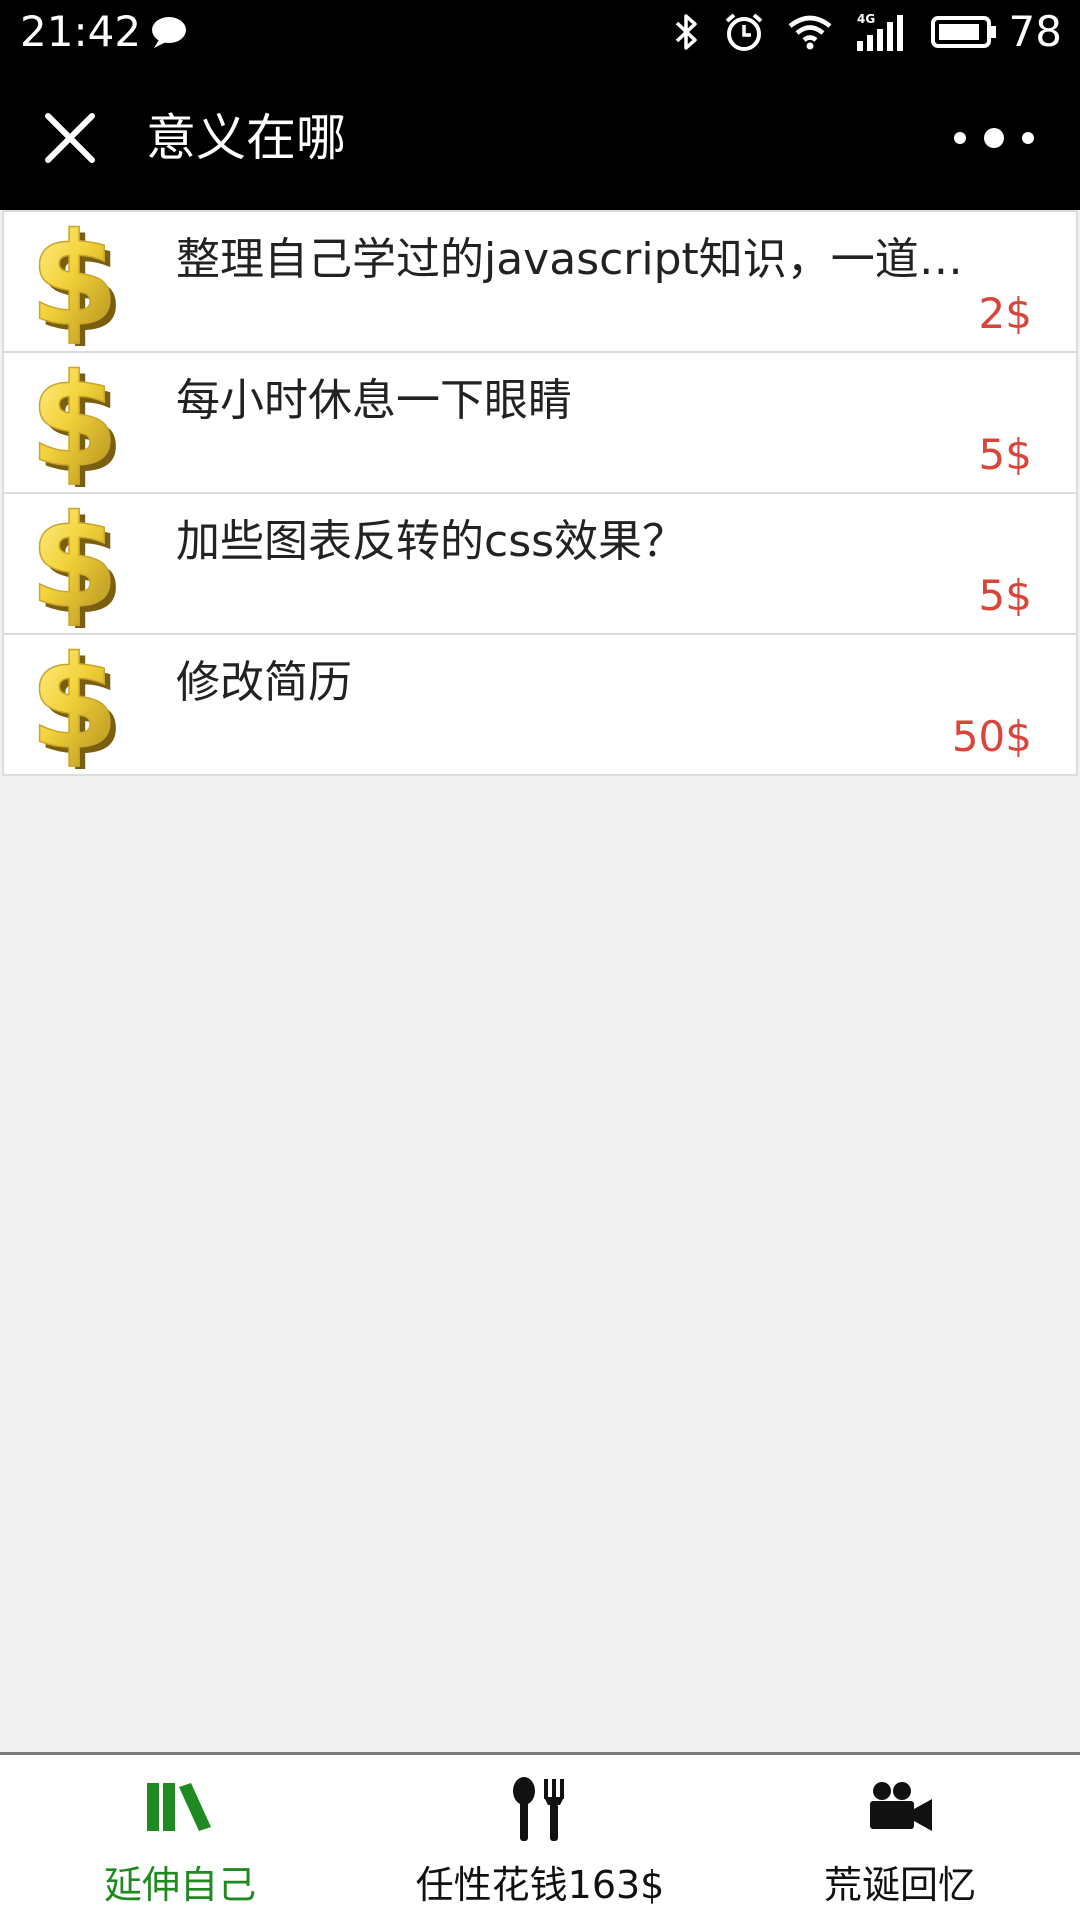  Describe the element at coordinates (958, 32) in the screenshot. I see `battery-level` at that location.